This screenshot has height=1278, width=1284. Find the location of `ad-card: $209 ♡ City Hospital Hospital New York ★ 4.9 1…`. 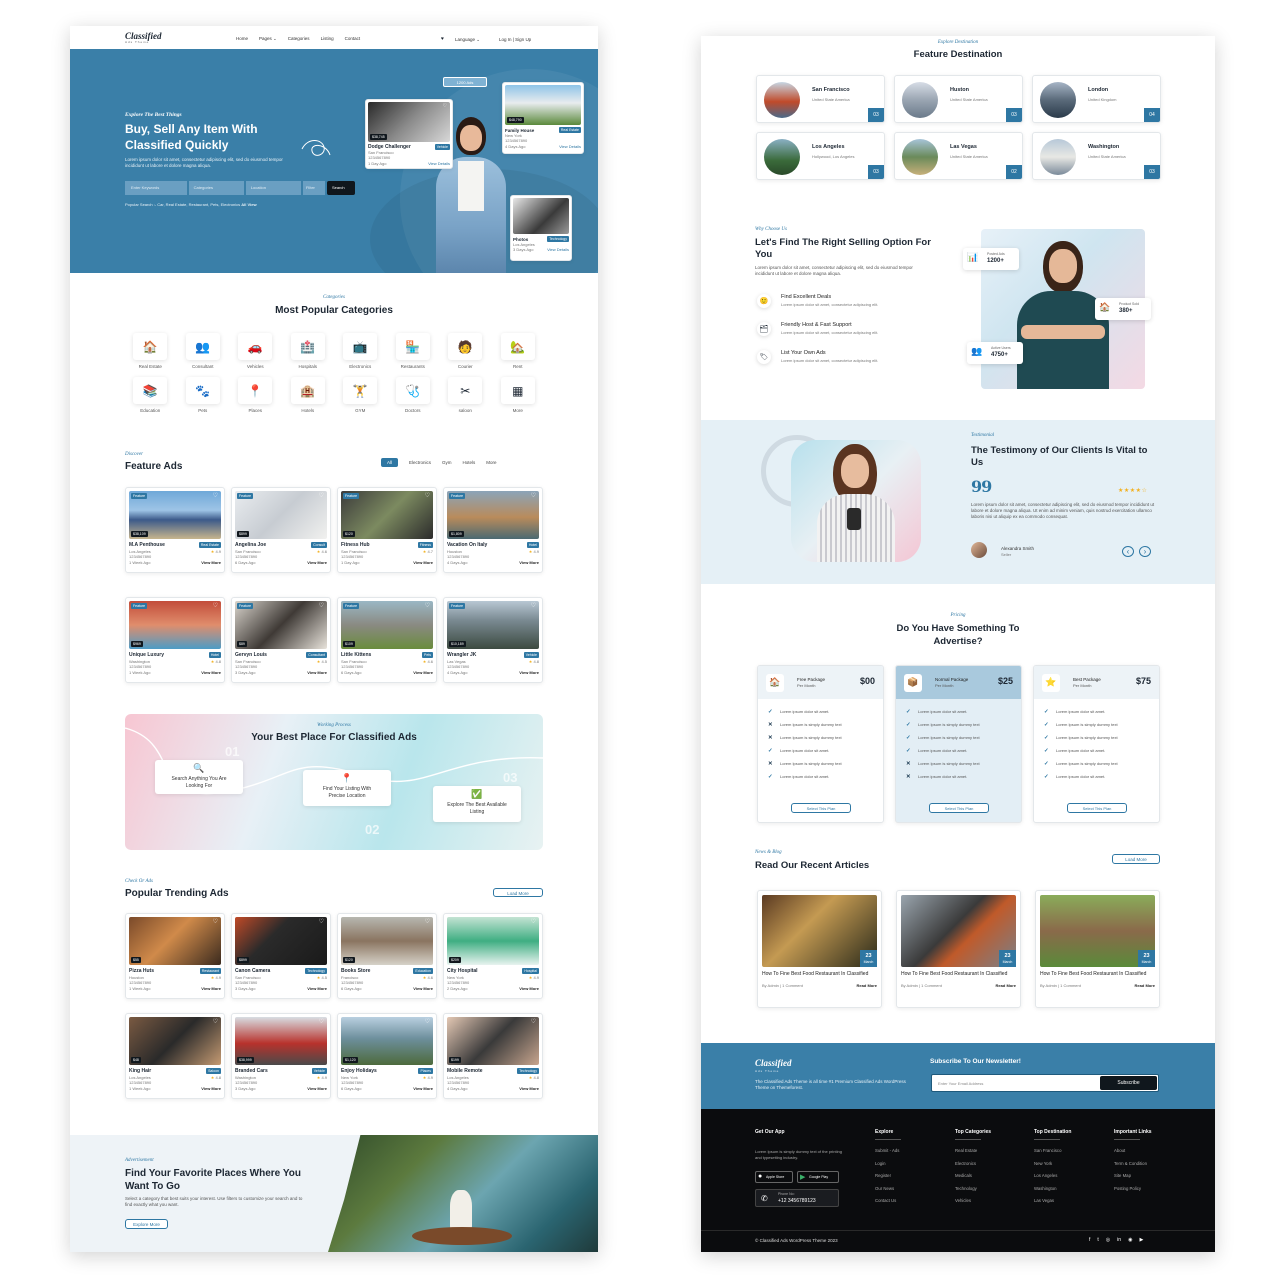

ad-card: $209 ♡ City Hospital Hospital New York ★ 4.9 1… is located at coordinates (493, 956).